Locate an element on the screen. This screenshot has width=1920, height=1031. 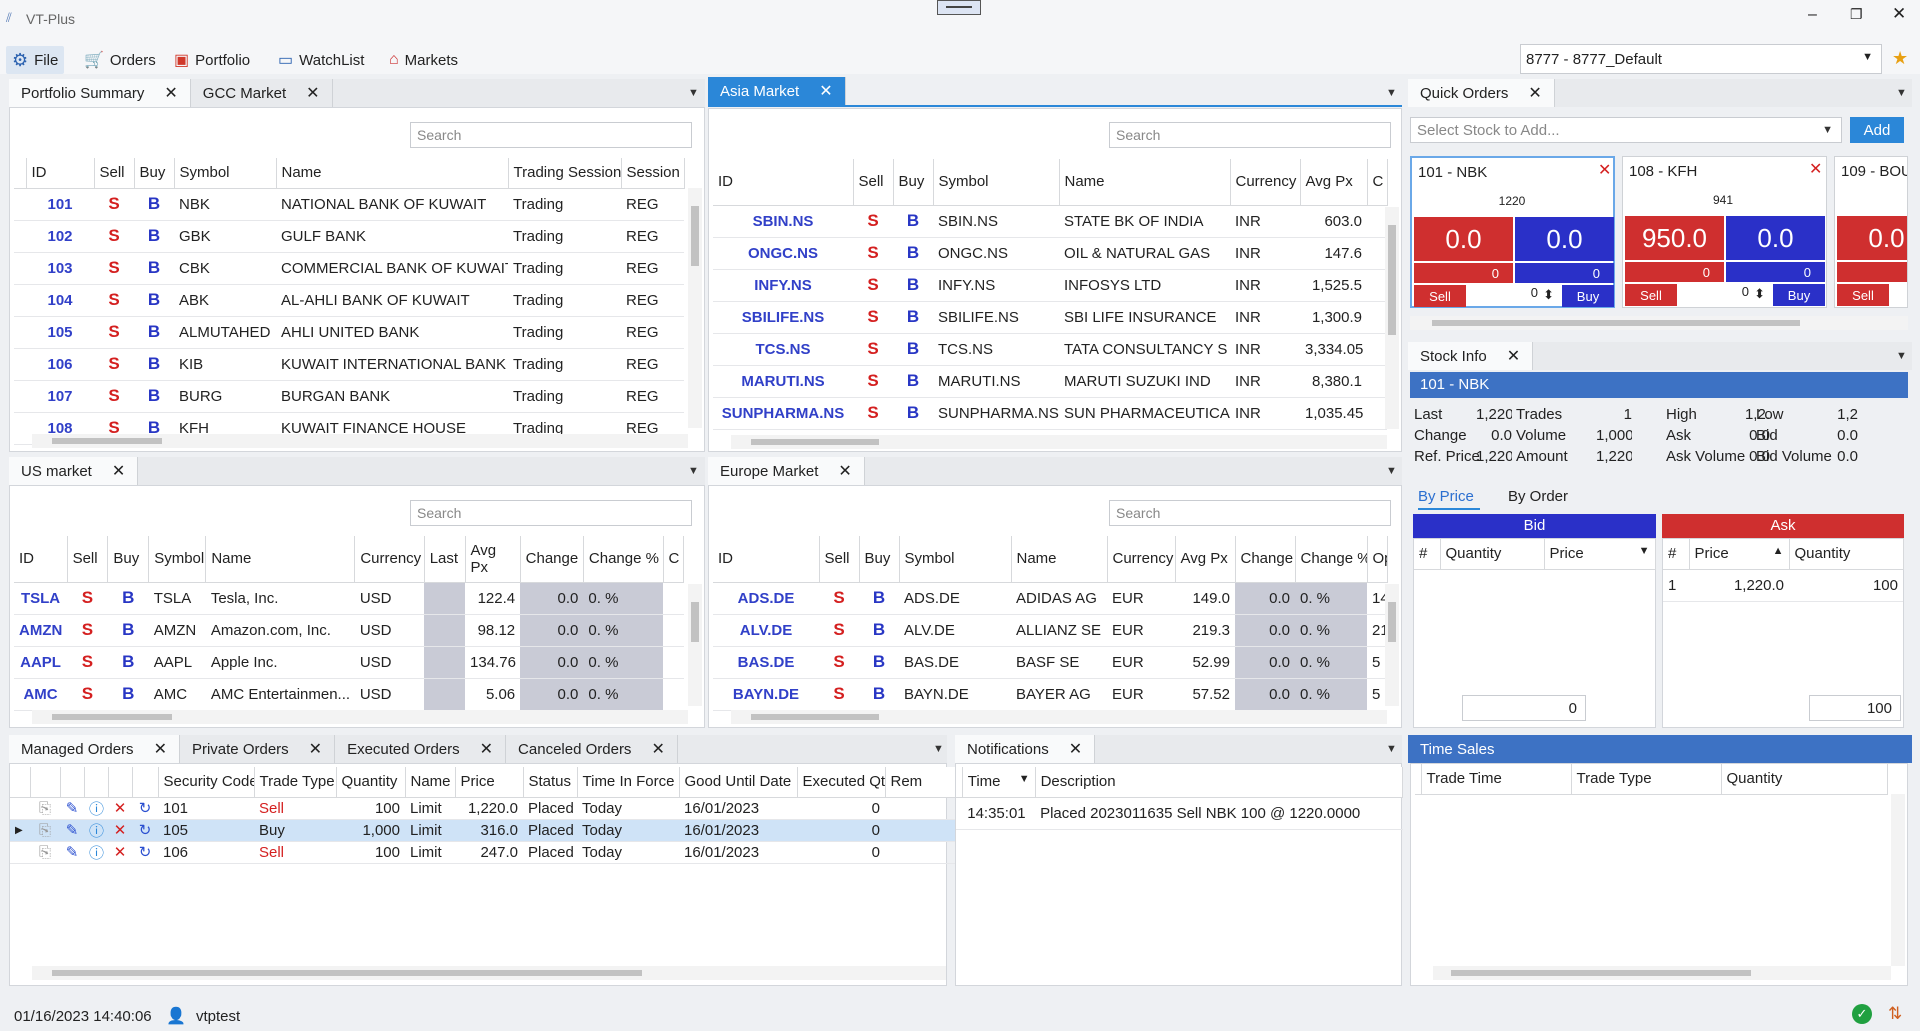
add-stock-button: Add is located at coordinates (1877, 130).